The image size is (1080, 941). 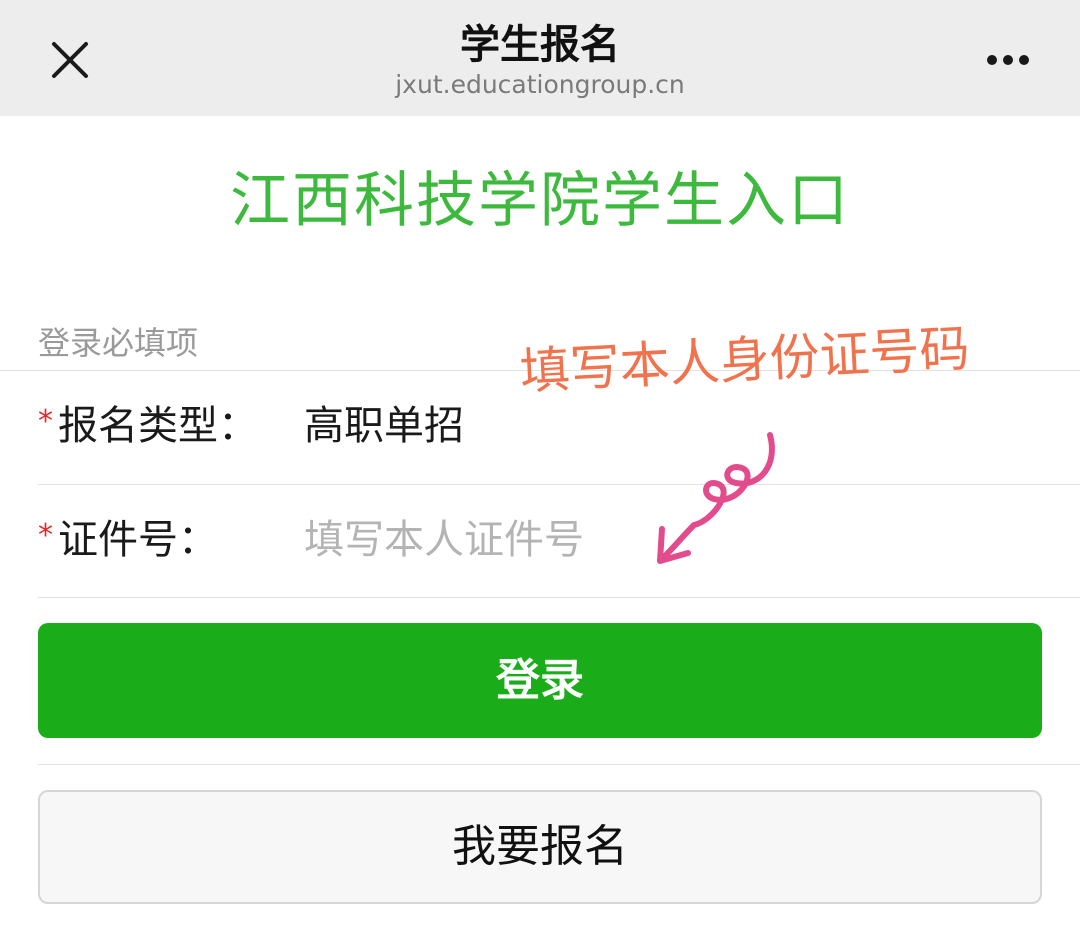 I want to click on section-label: 登录必填项, so click(x=118, y=343).